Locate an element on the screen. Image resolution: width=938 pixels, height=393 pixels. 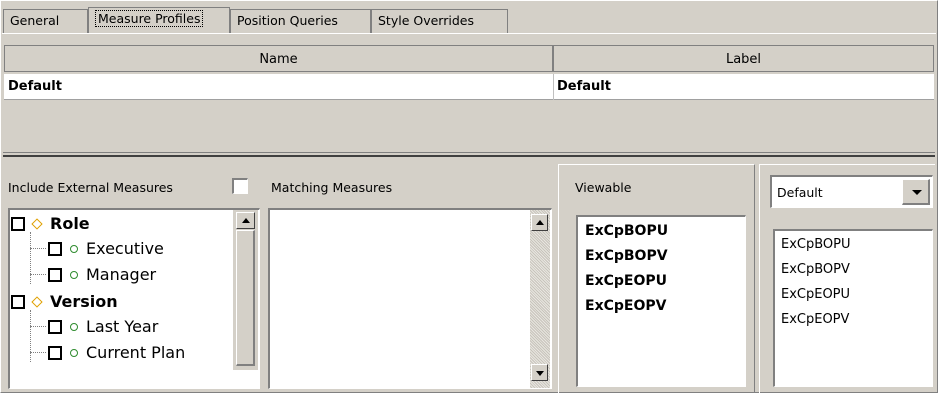
tree-scrollbar is located at coordinates (245, 290).